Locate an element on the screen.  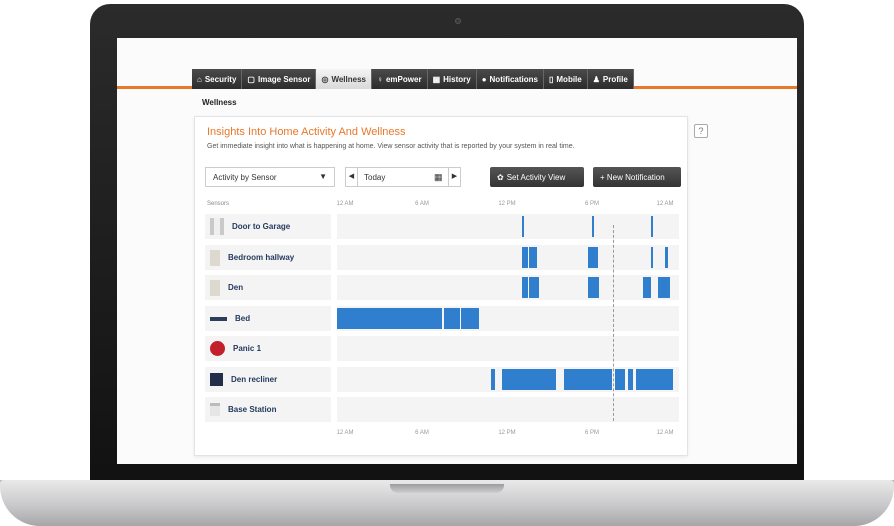
camera-icon: ▢ is located at coordinates (251, 79).